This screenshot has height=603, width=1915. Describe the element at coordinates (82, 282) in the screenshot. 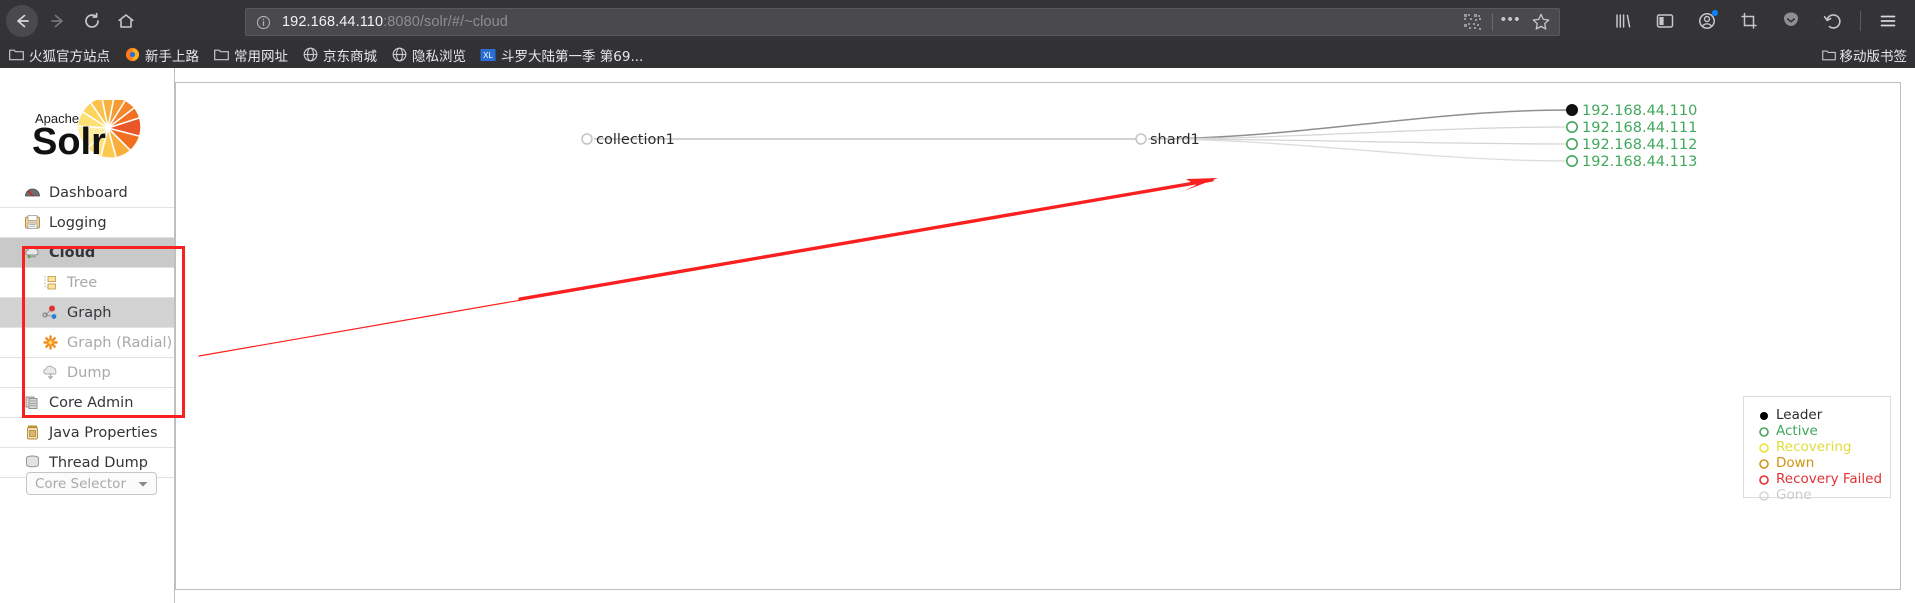

I see `sidebar-item-label: Tree` at that location.